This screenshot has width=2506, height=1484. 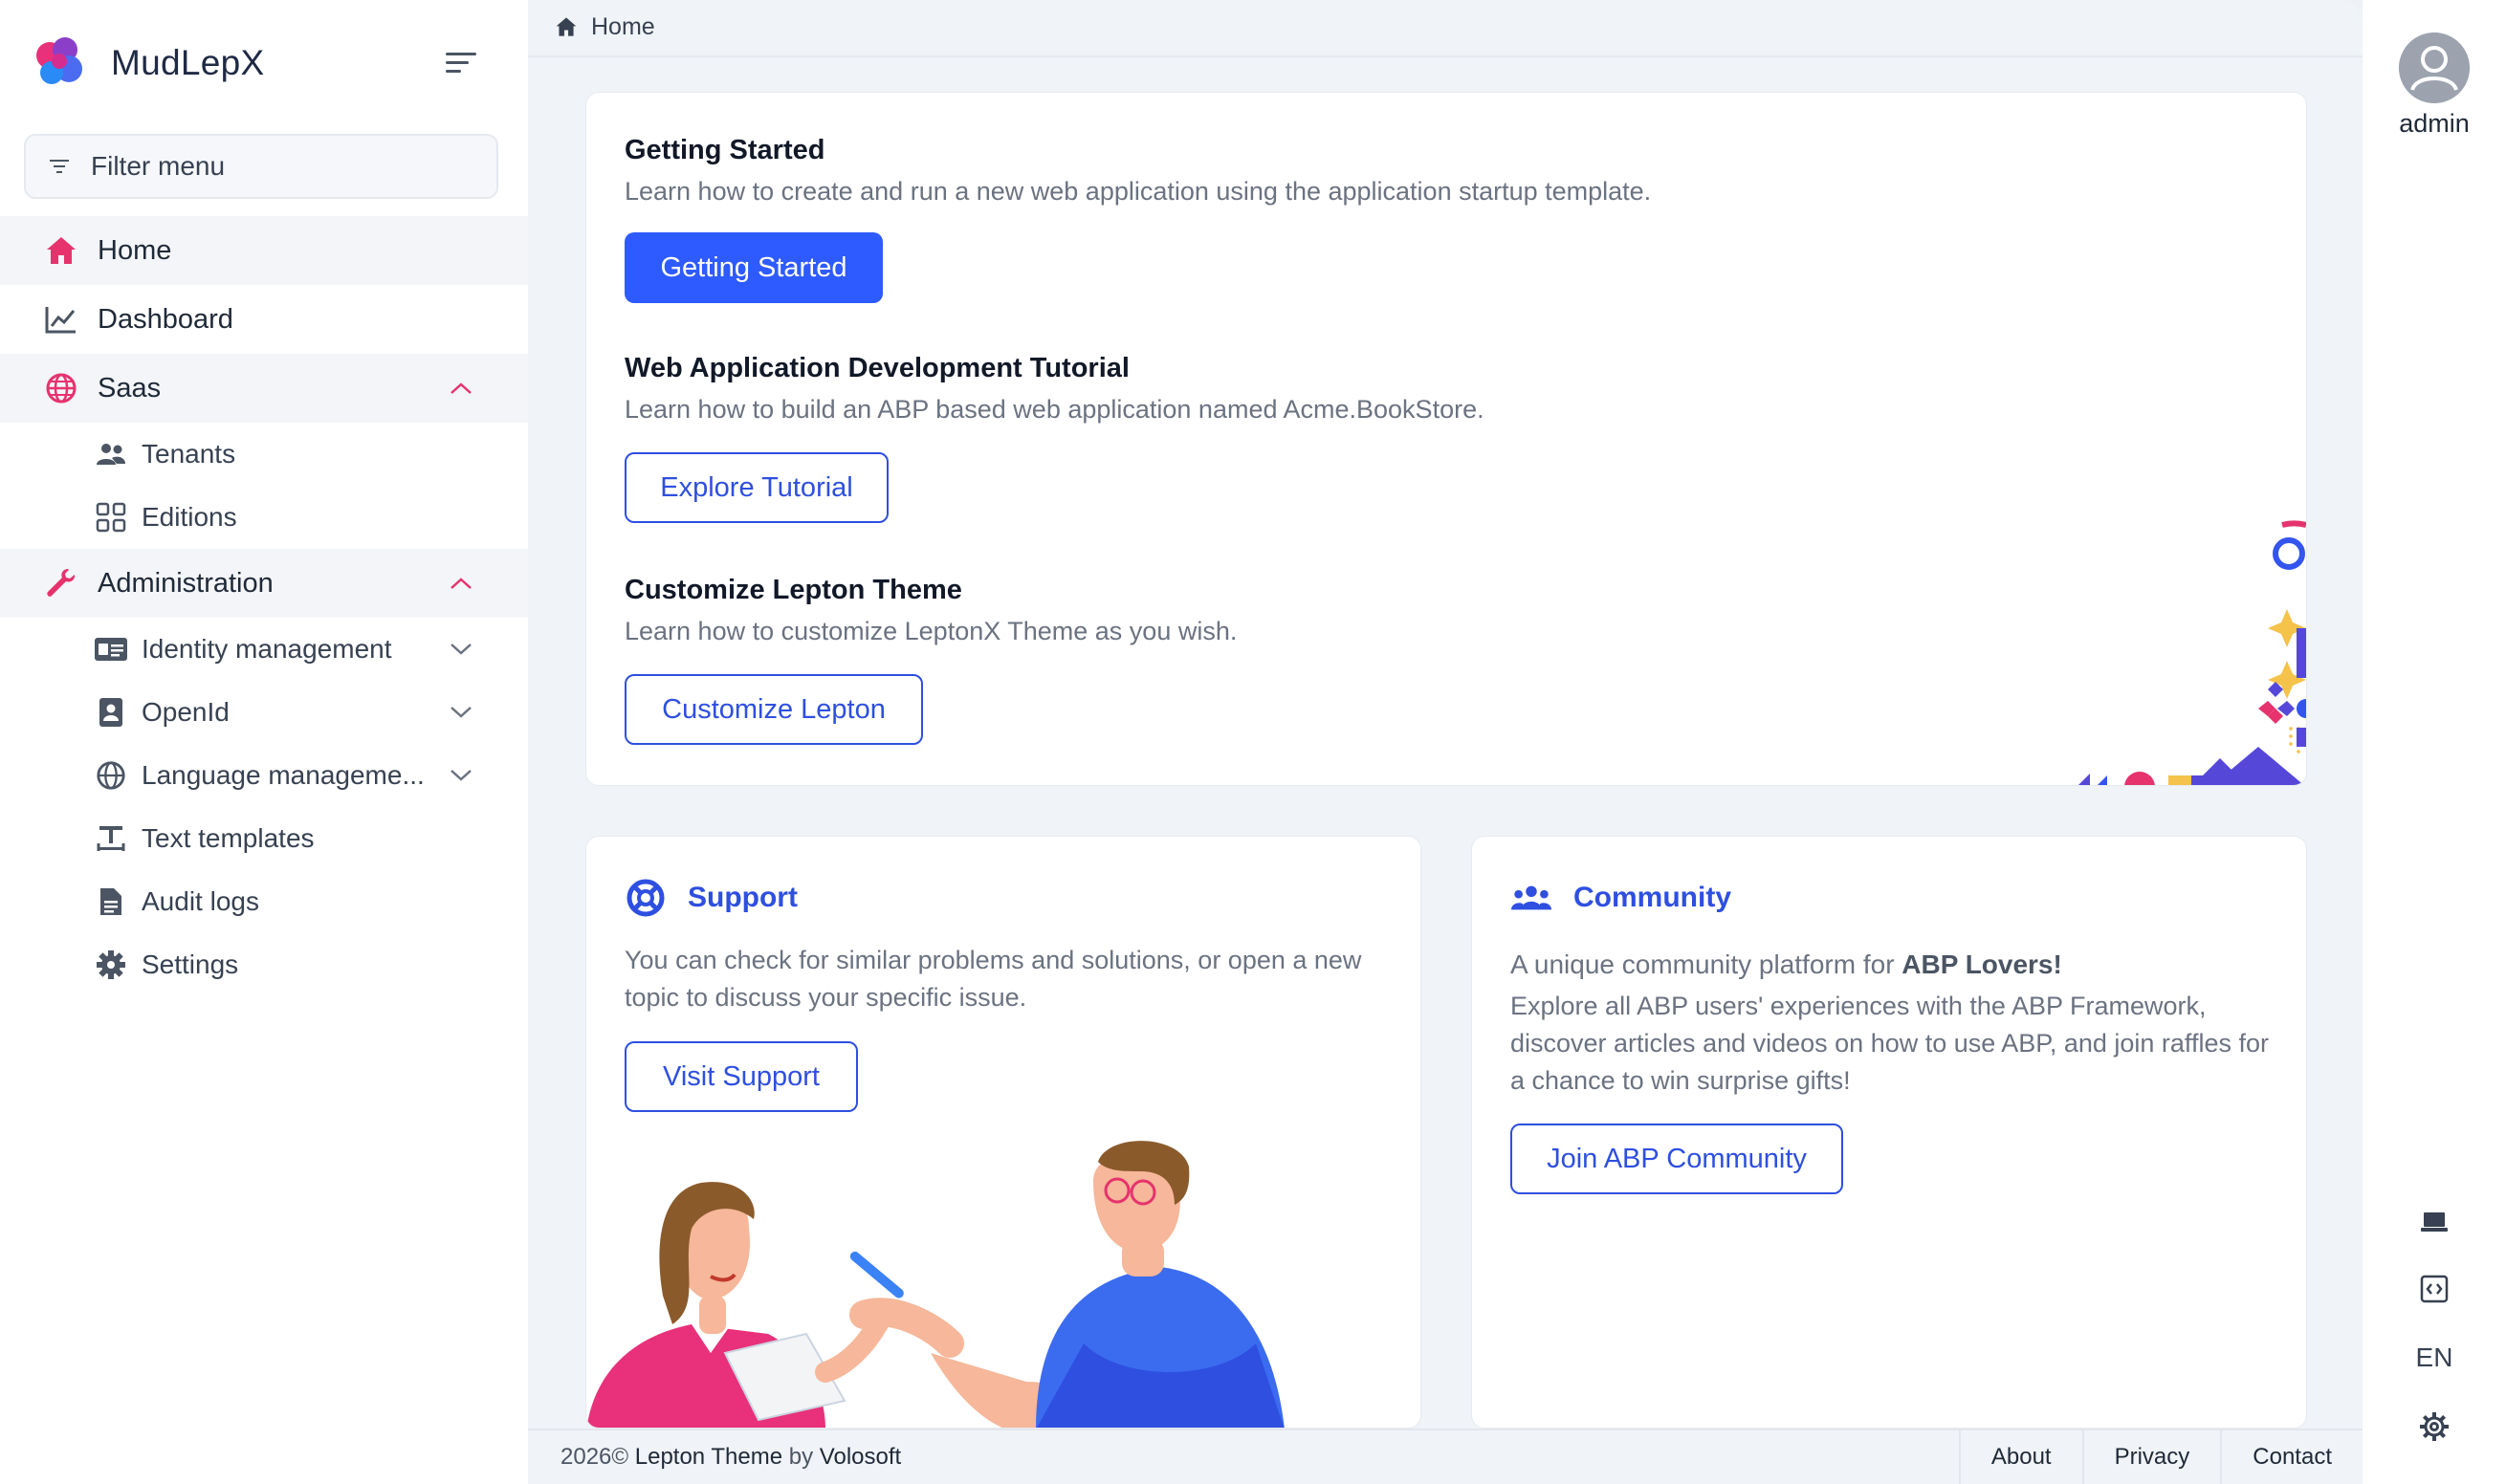 I want to click on nav-item-audit-logs: Audit logs, so click(x=264, y=901).